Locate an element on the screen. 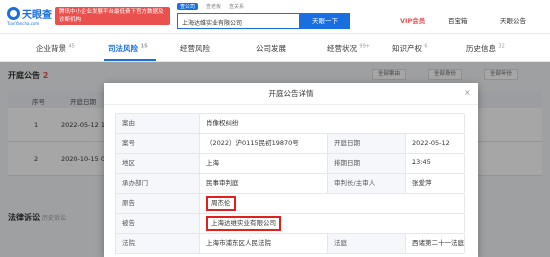 The height and width of the screenshot is (257, 550). tab-judicial-risk: 司法风险 15 is located at coordinates (128, 48).